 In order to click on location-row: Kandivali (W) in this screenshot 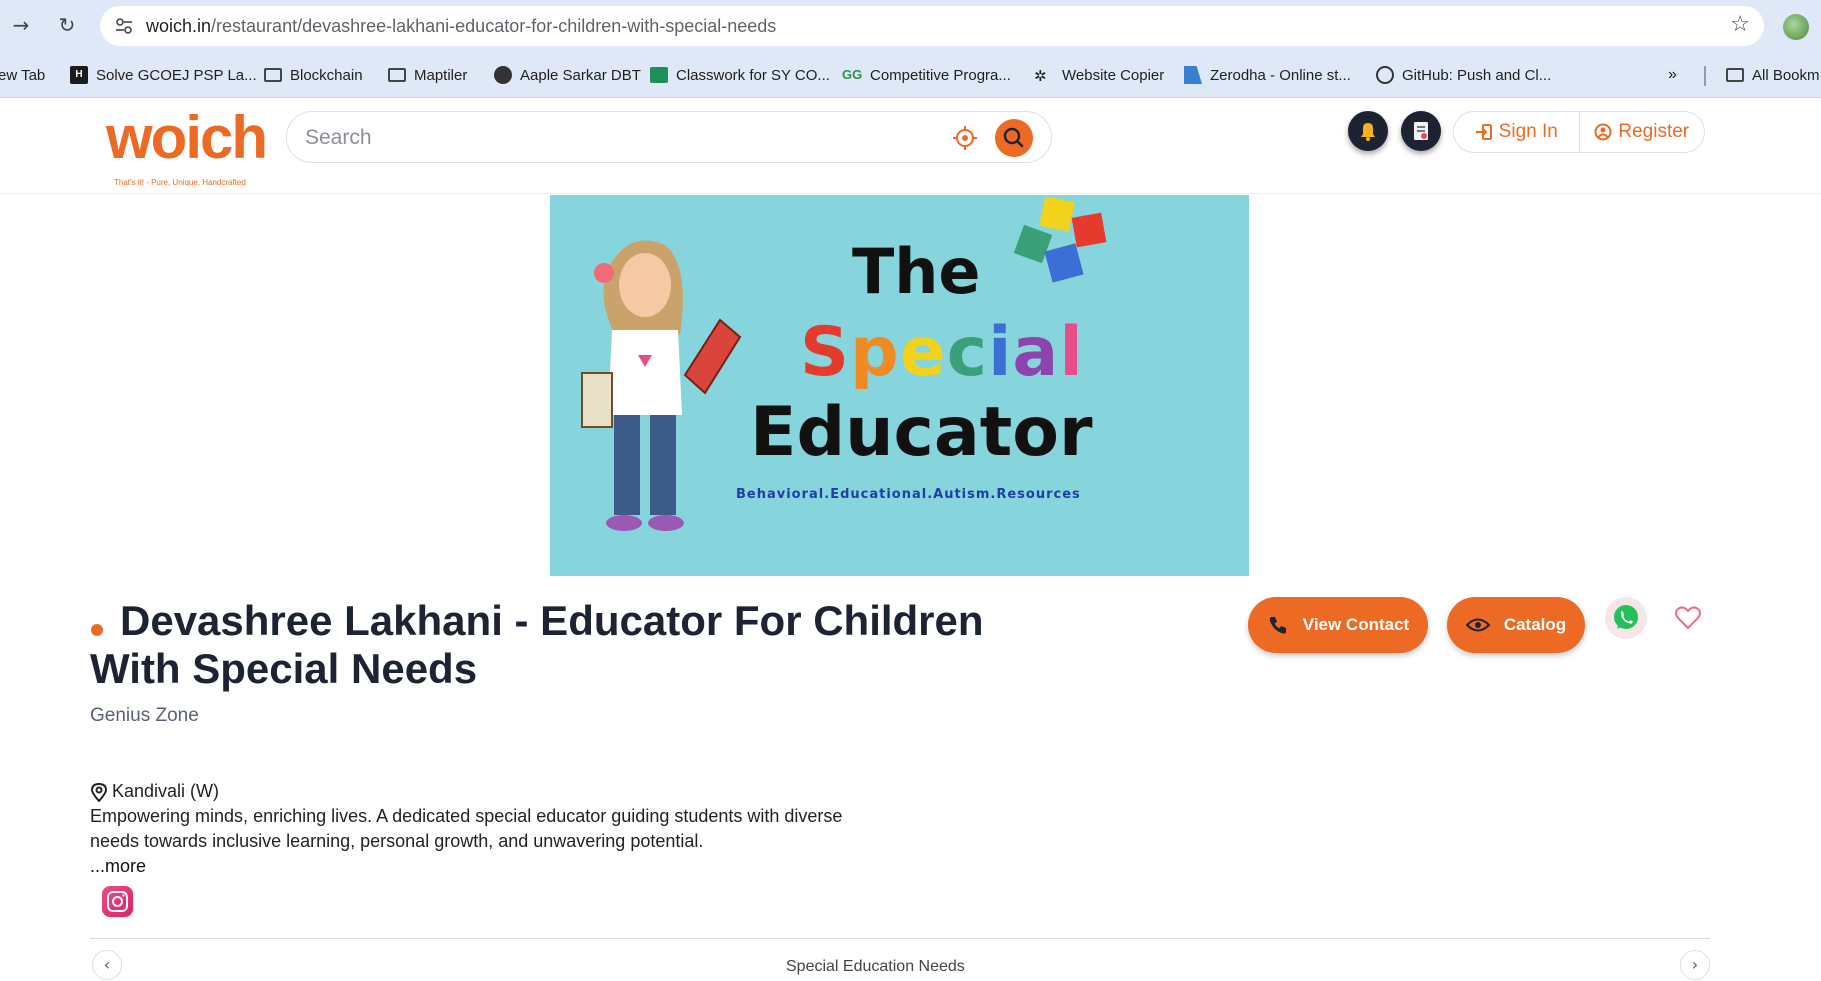, I will do `click(154, 791)`.